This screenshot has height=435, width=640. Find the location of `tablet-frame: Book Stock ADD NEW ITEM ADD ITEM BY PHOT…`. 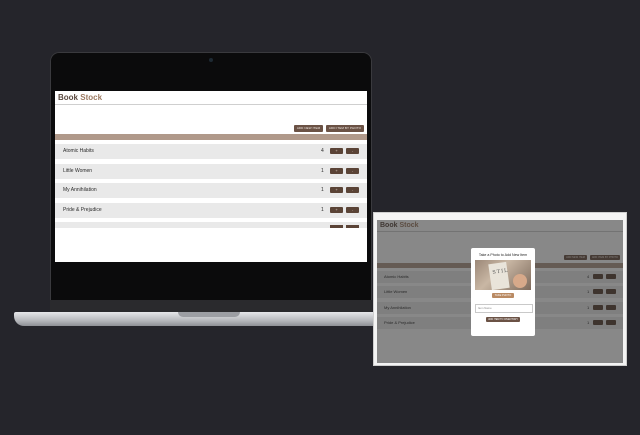

tablet-frame: Book Stock ADD NEW ITEM ADD ITEM BY PHOT… is located at coordinates (500, 289).